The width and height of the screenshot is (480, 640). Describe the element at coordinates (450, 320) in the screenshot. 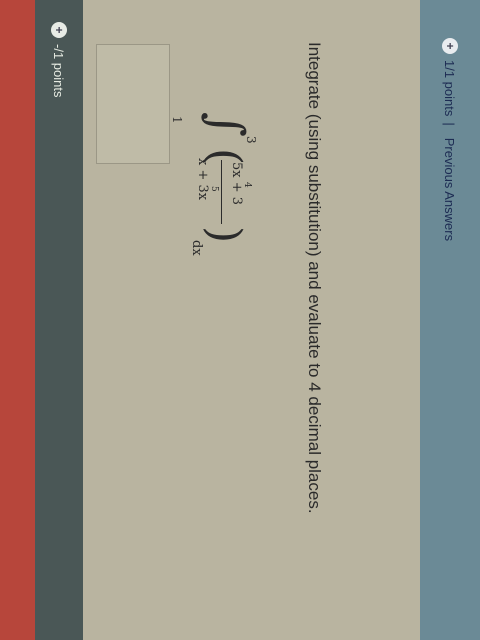

I see `previous-question-strip: + 1/1 points | Previous Answers` at that location.